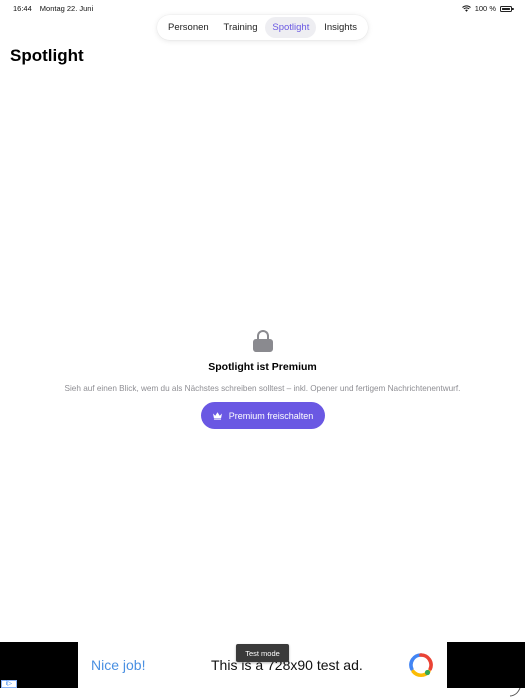 The height and width of the screenshot is (700, 525). I want to click on lock-icon, so click(262, 341).